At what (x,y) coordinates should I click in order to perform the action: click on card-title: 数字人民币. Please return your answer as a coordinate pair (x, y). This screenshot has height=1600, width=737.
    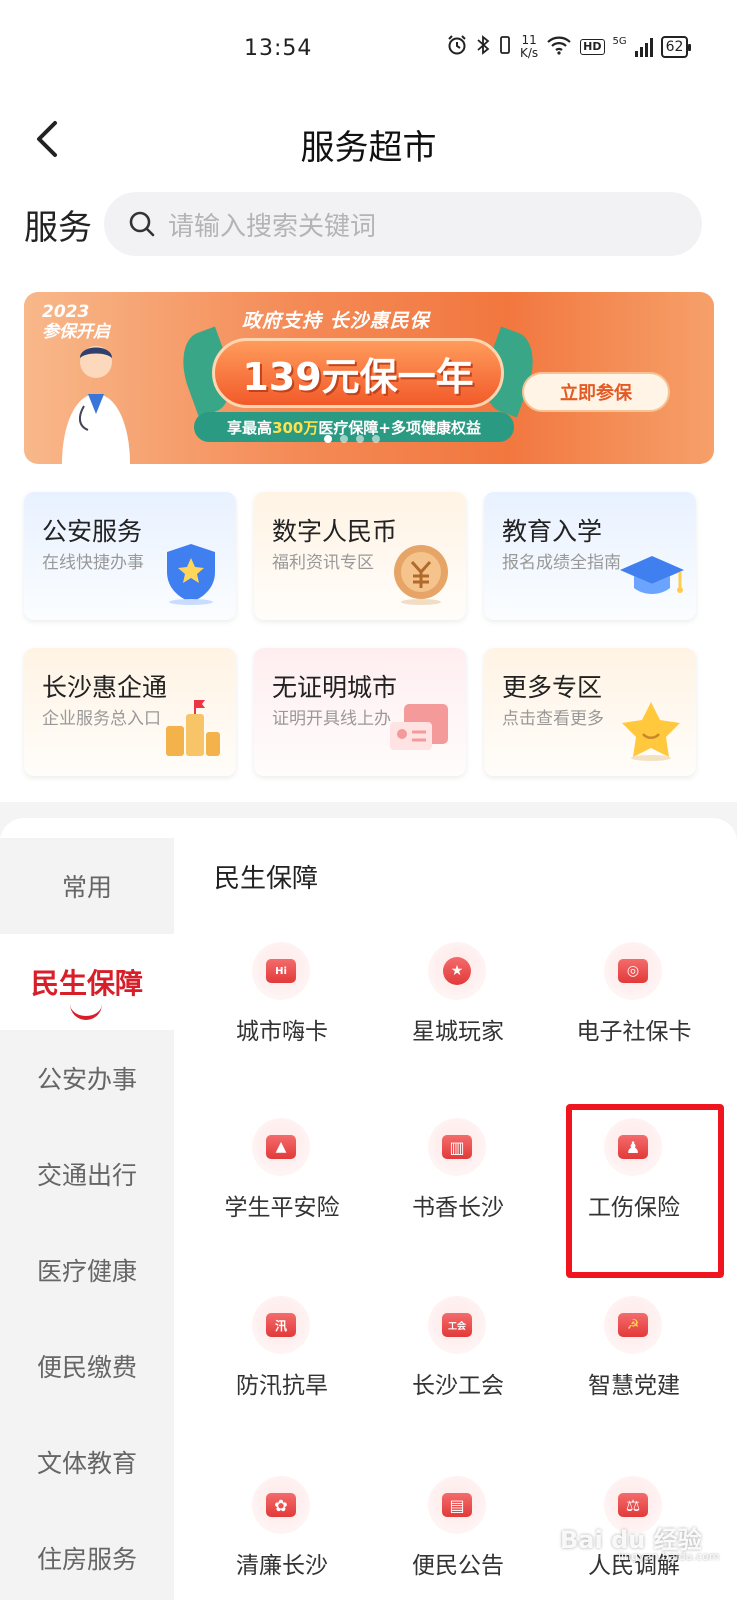
    Looking at the image, I should click on (335, 531).